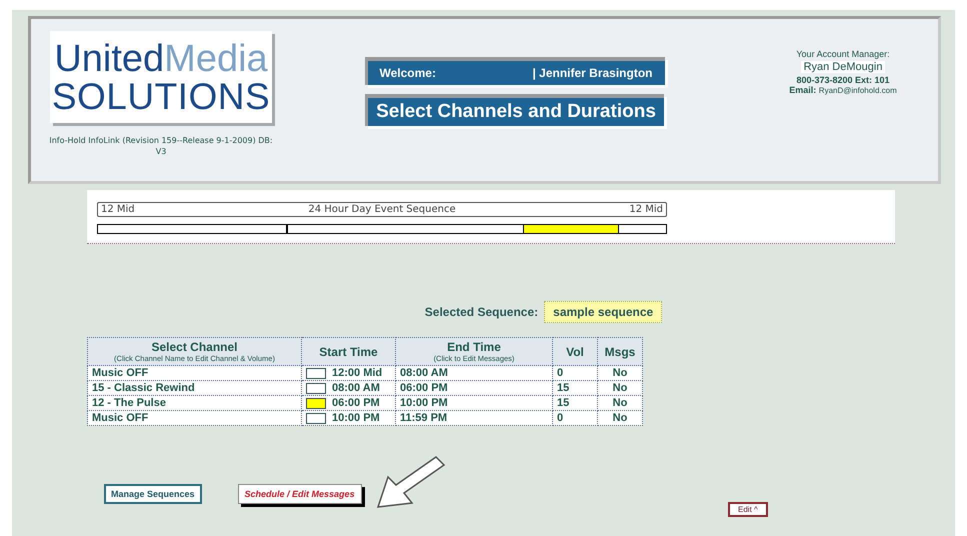 The image size is (967, 536). Describe the element at coordinates (195, 403) in the screenshot. I see `channel-link: 12 - The Pulse` at that location.